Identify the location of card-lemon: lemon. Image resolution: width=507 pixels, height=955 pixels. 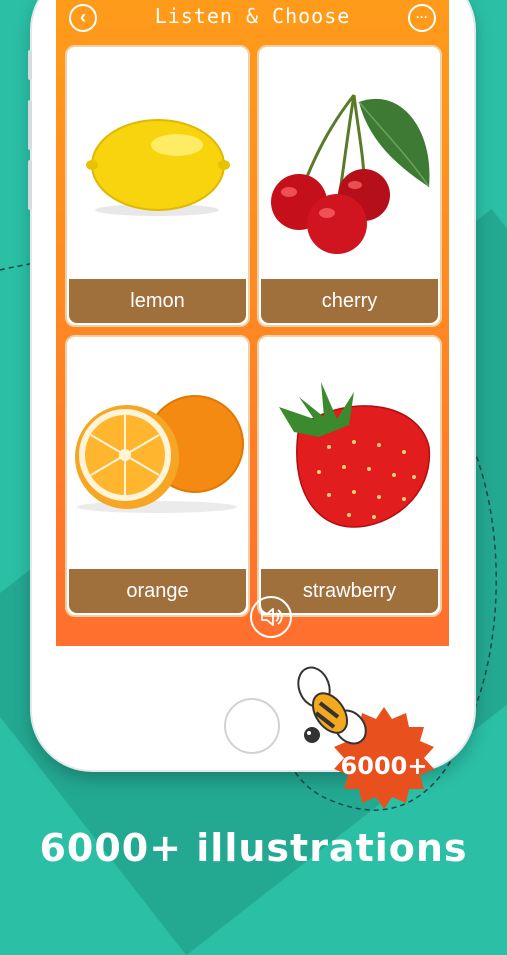
(157, 186).